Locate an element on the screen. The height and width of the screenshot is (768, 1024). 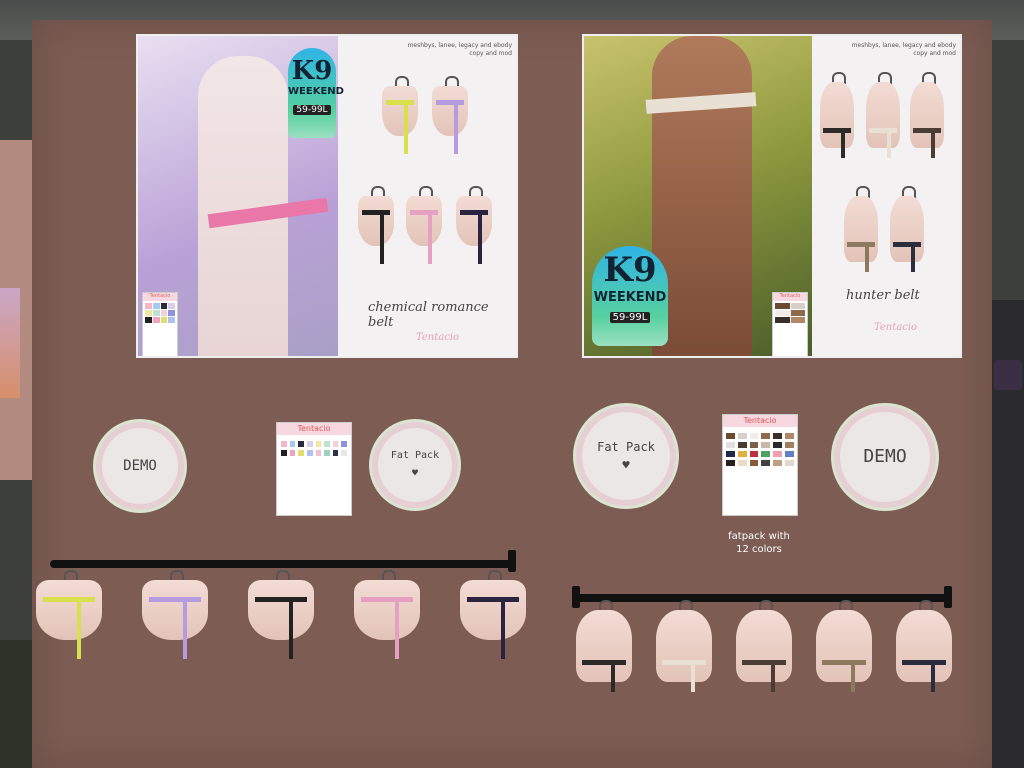
neighbor-building-right is located at coordinates (1008, 534).